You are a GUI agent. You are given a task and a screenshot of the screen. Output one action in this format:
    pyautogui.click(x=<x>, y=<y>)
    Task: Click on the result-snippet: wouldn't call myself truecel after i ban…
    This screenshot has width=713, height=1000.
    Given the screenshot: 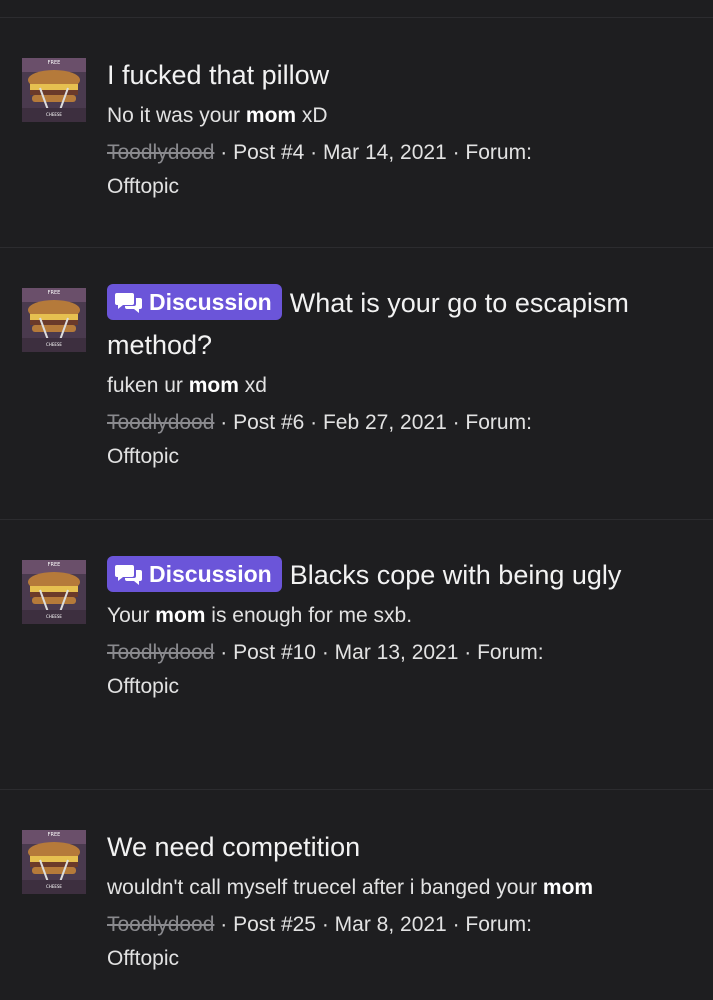 What is the action you would take?
    pyautogui.click(x=400, y=888)
    